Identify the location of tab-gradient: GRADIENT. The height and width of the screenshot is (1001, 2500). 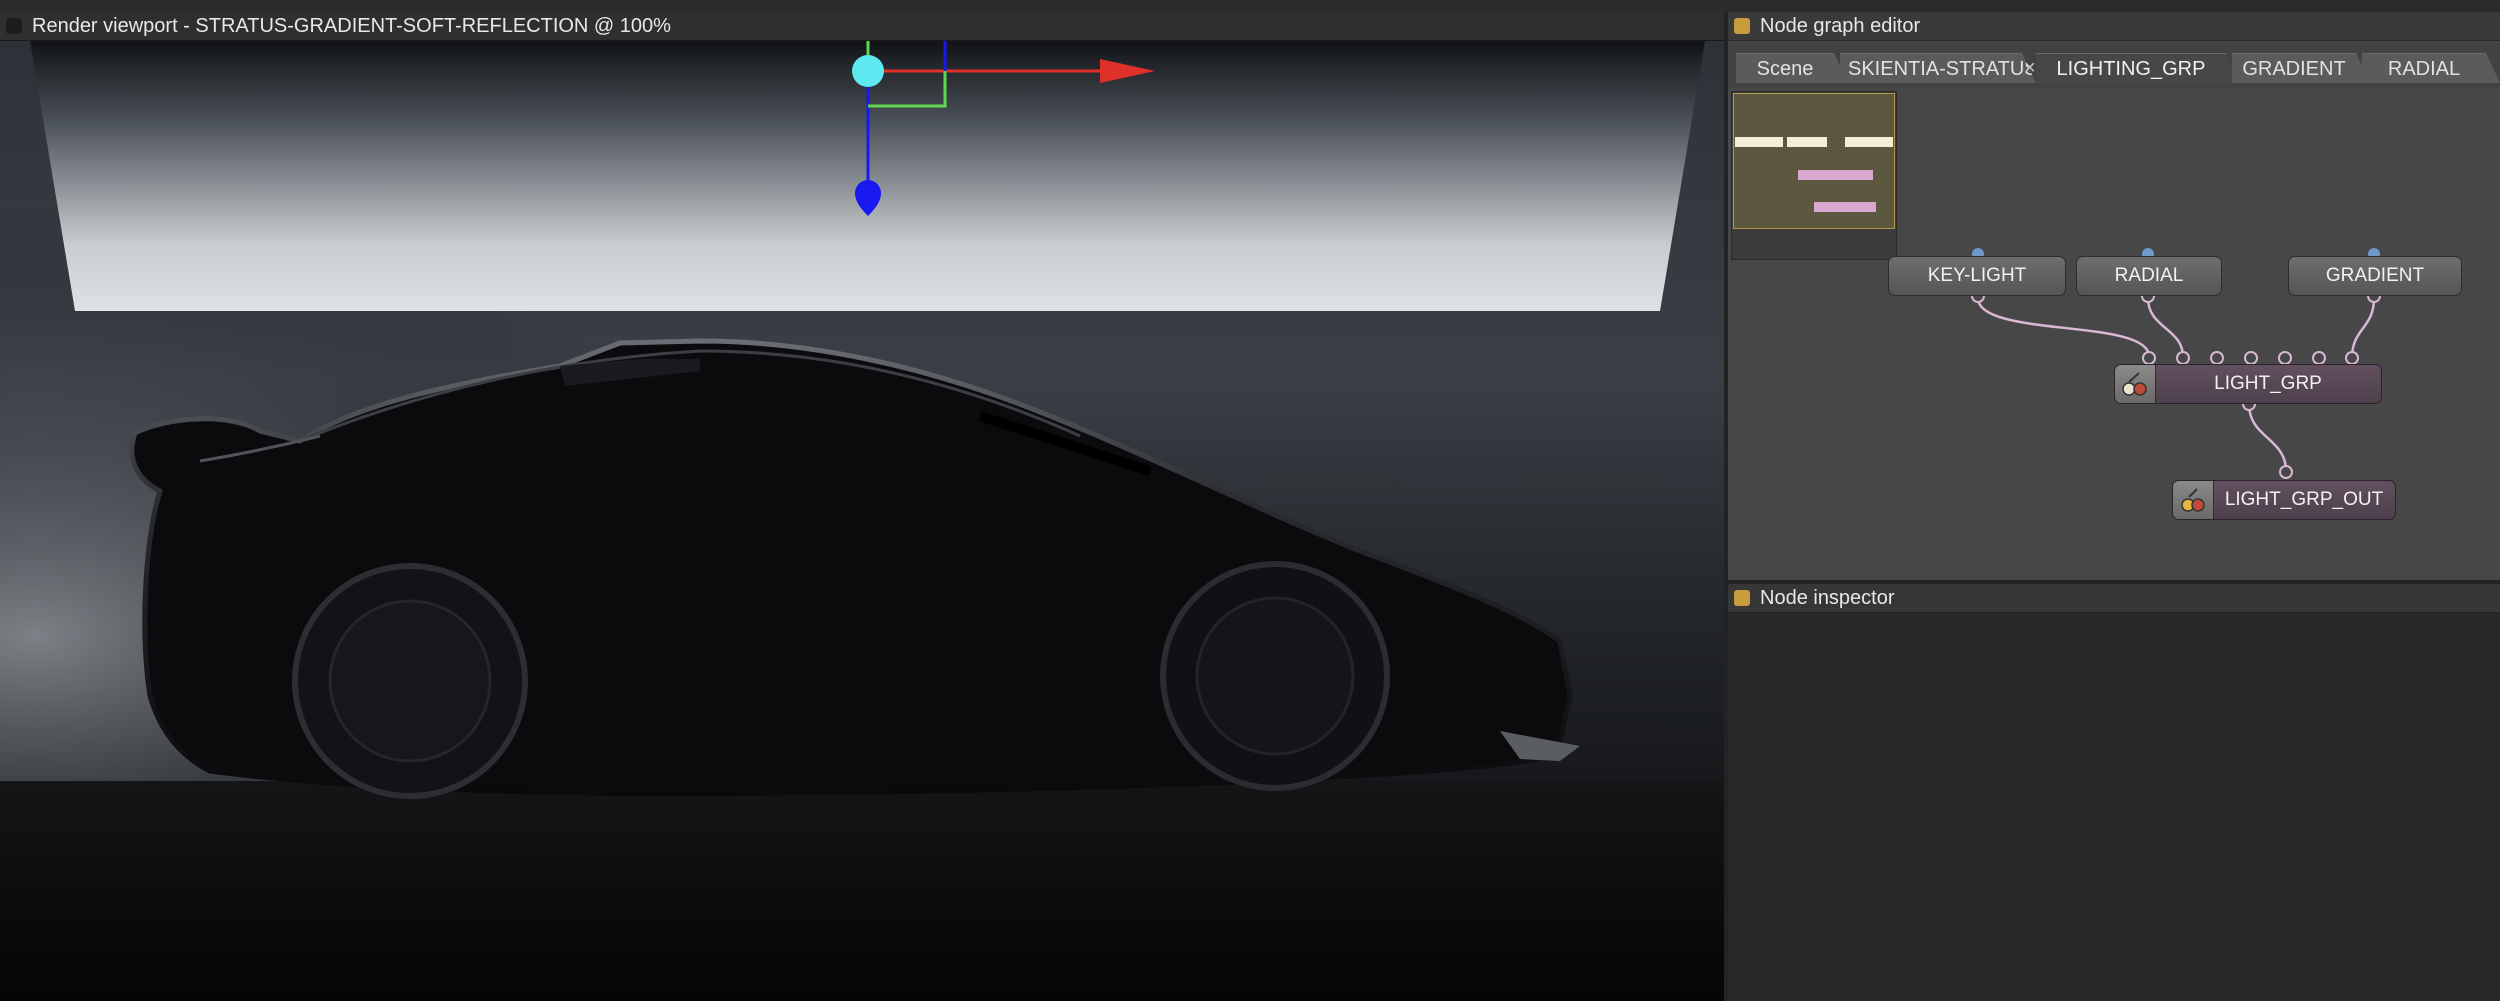
(2301, 68).